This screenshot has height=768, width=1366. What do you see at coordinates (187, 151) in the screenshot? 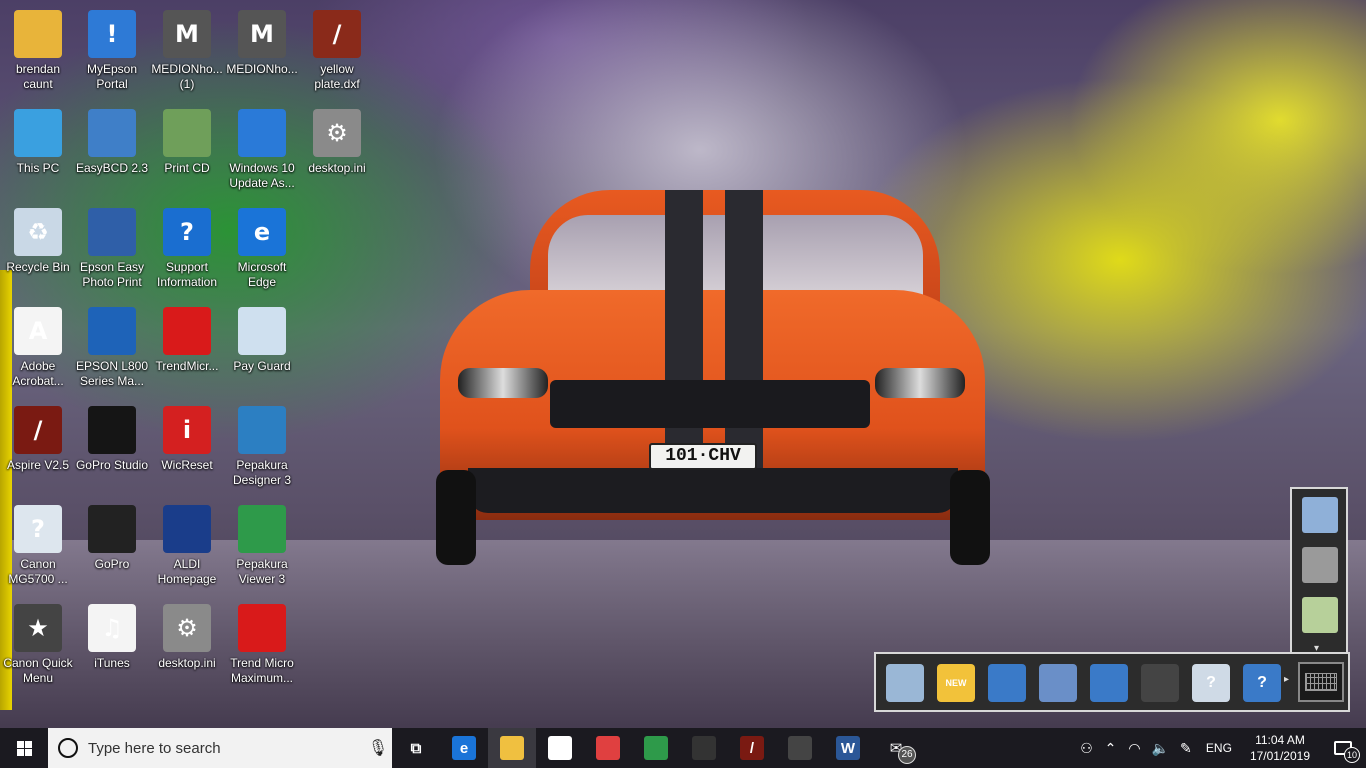
I see `desktop-icon-print-cd: Print CD` at bounding box center [187, 151].